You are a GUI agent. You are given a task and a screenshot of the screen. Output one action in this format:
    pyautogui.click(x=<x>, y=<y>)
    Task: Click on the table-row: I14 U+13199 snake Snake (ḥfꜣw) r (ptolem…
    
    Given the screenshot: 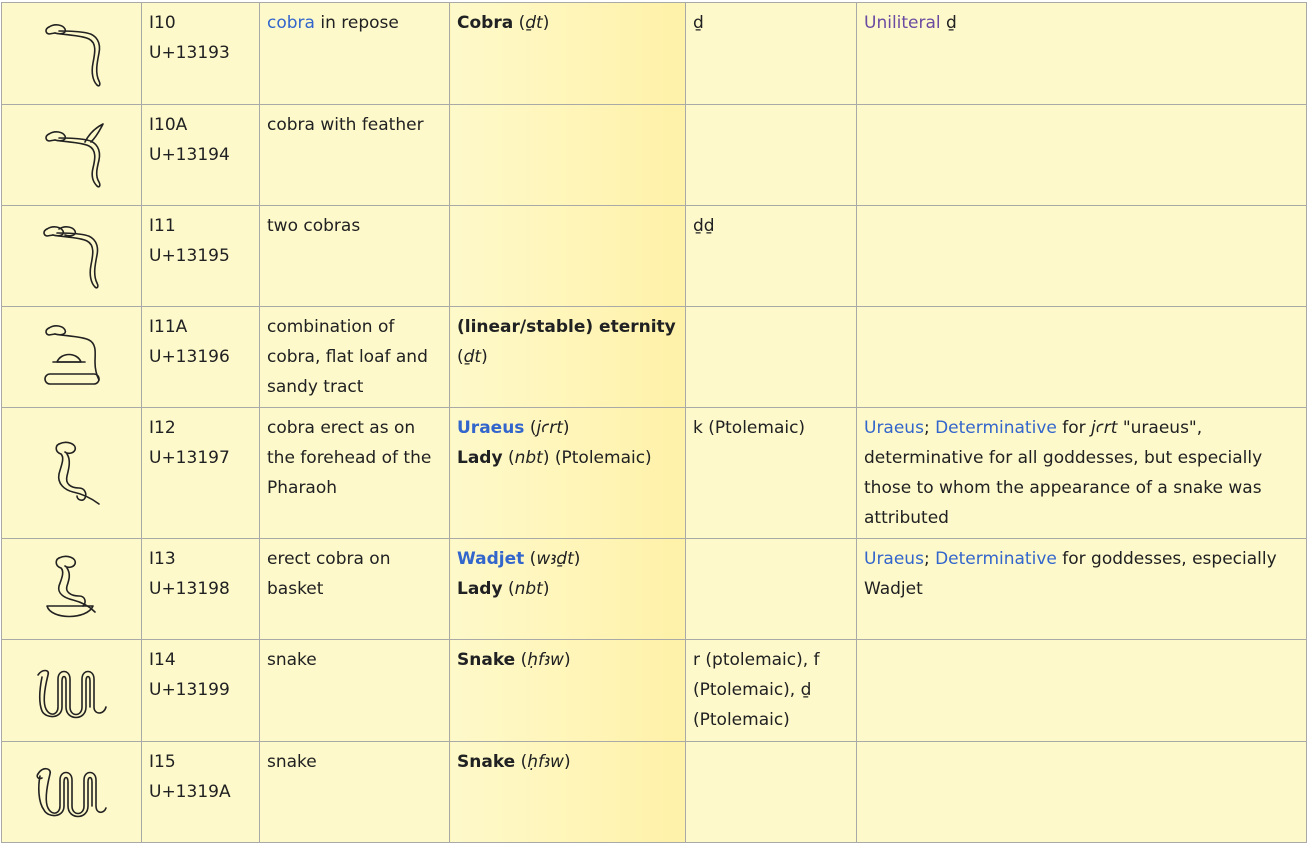 What is the action you would take?
    pyautogui.click(x=654, y=690)
    